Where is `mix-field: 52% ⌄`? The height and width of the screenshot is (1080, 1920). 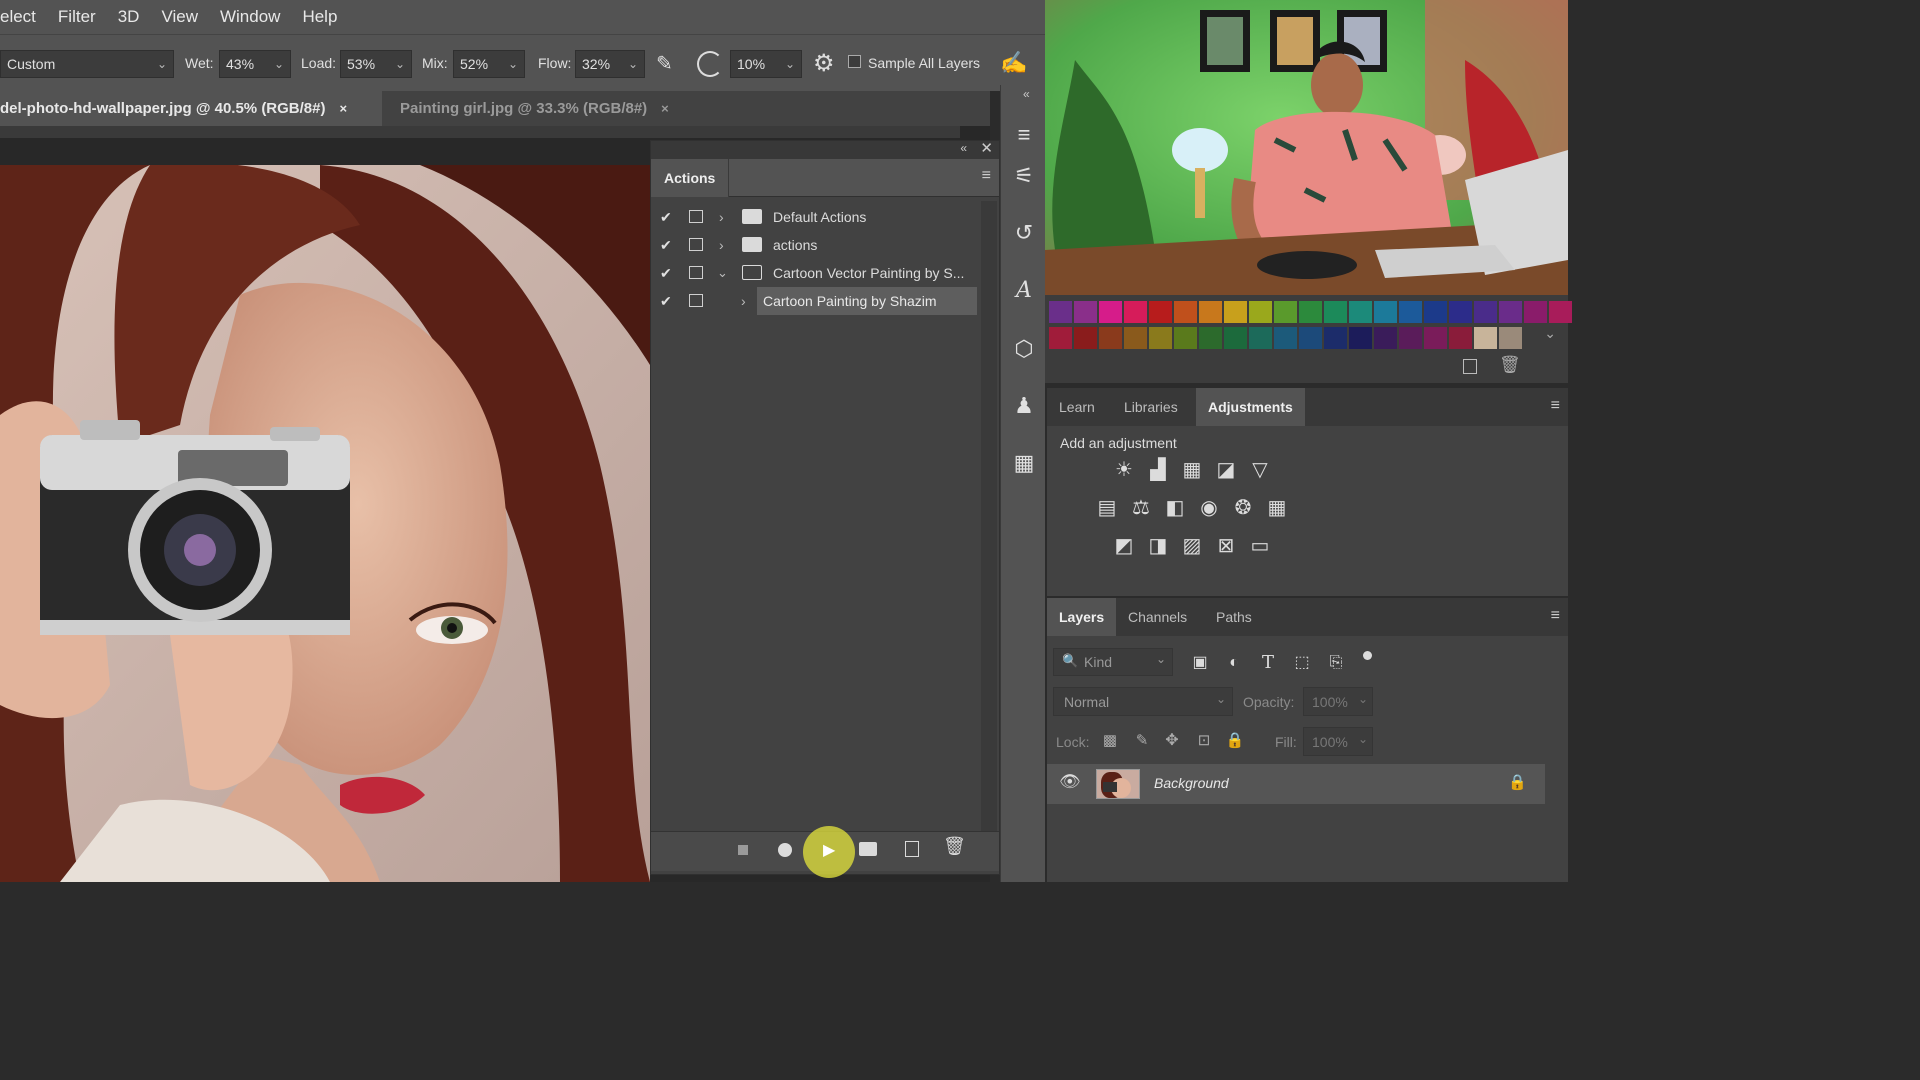 mix-field: 52% ⌄ is located at coordinates (489, 64).